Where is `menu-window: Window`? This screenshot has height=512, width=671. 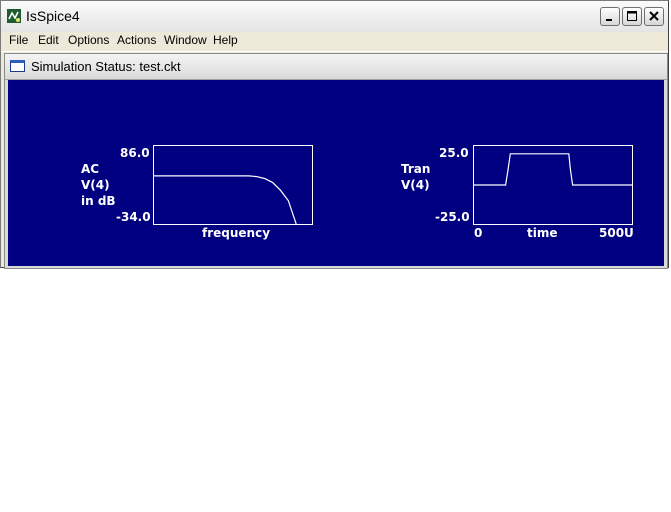
menu-window: Window is located at coordinates (185, 40).